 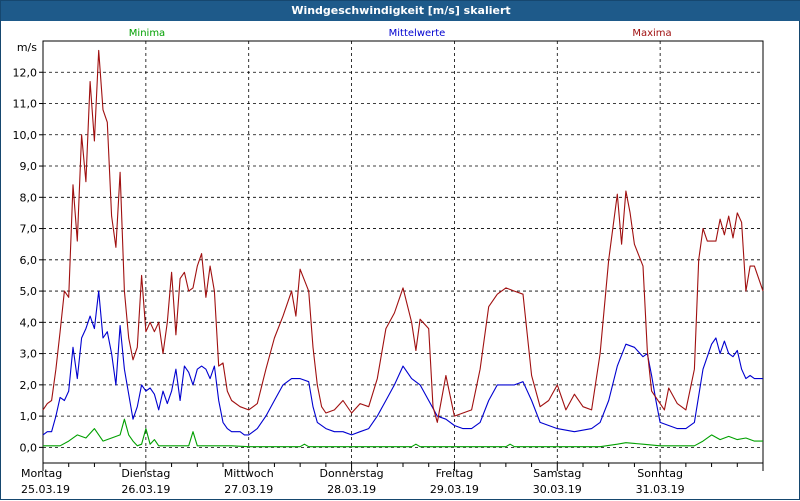 What do you see at coordinates (351, 473) in the screenshot?
I see `x-tick-day-label: Donnerstag` at bounding box center [351, 473].